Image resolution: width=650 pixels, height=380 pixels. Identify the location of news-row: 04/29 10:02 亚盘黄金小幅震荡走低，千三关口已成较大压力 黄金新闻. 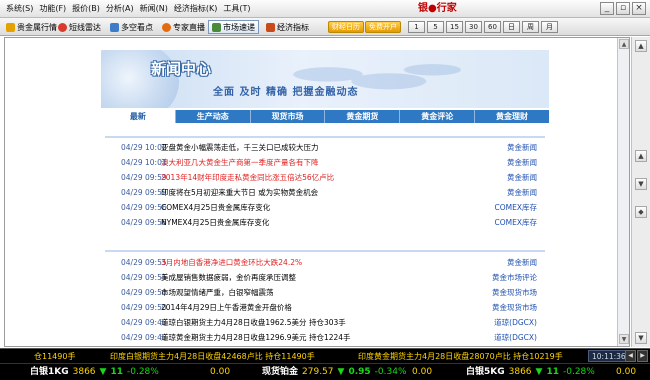
(325, 147).